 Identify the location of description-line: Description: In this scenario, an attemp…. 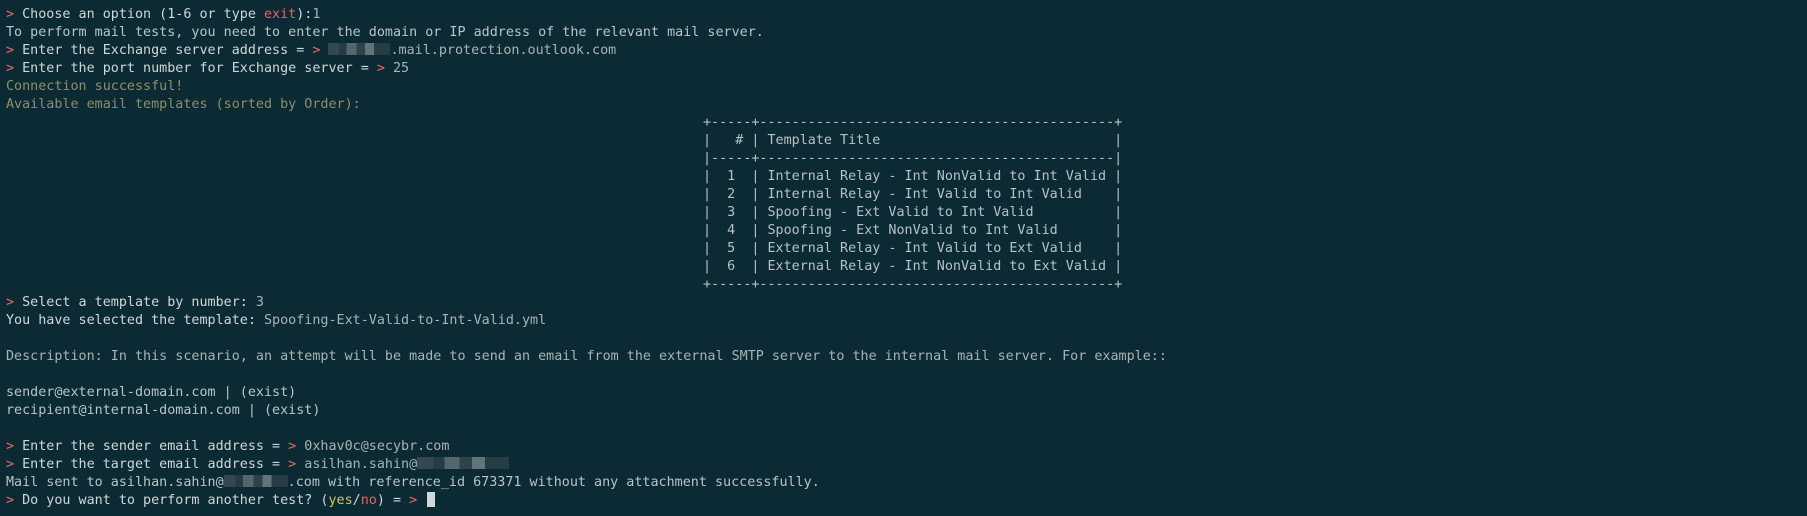
(906, 357).